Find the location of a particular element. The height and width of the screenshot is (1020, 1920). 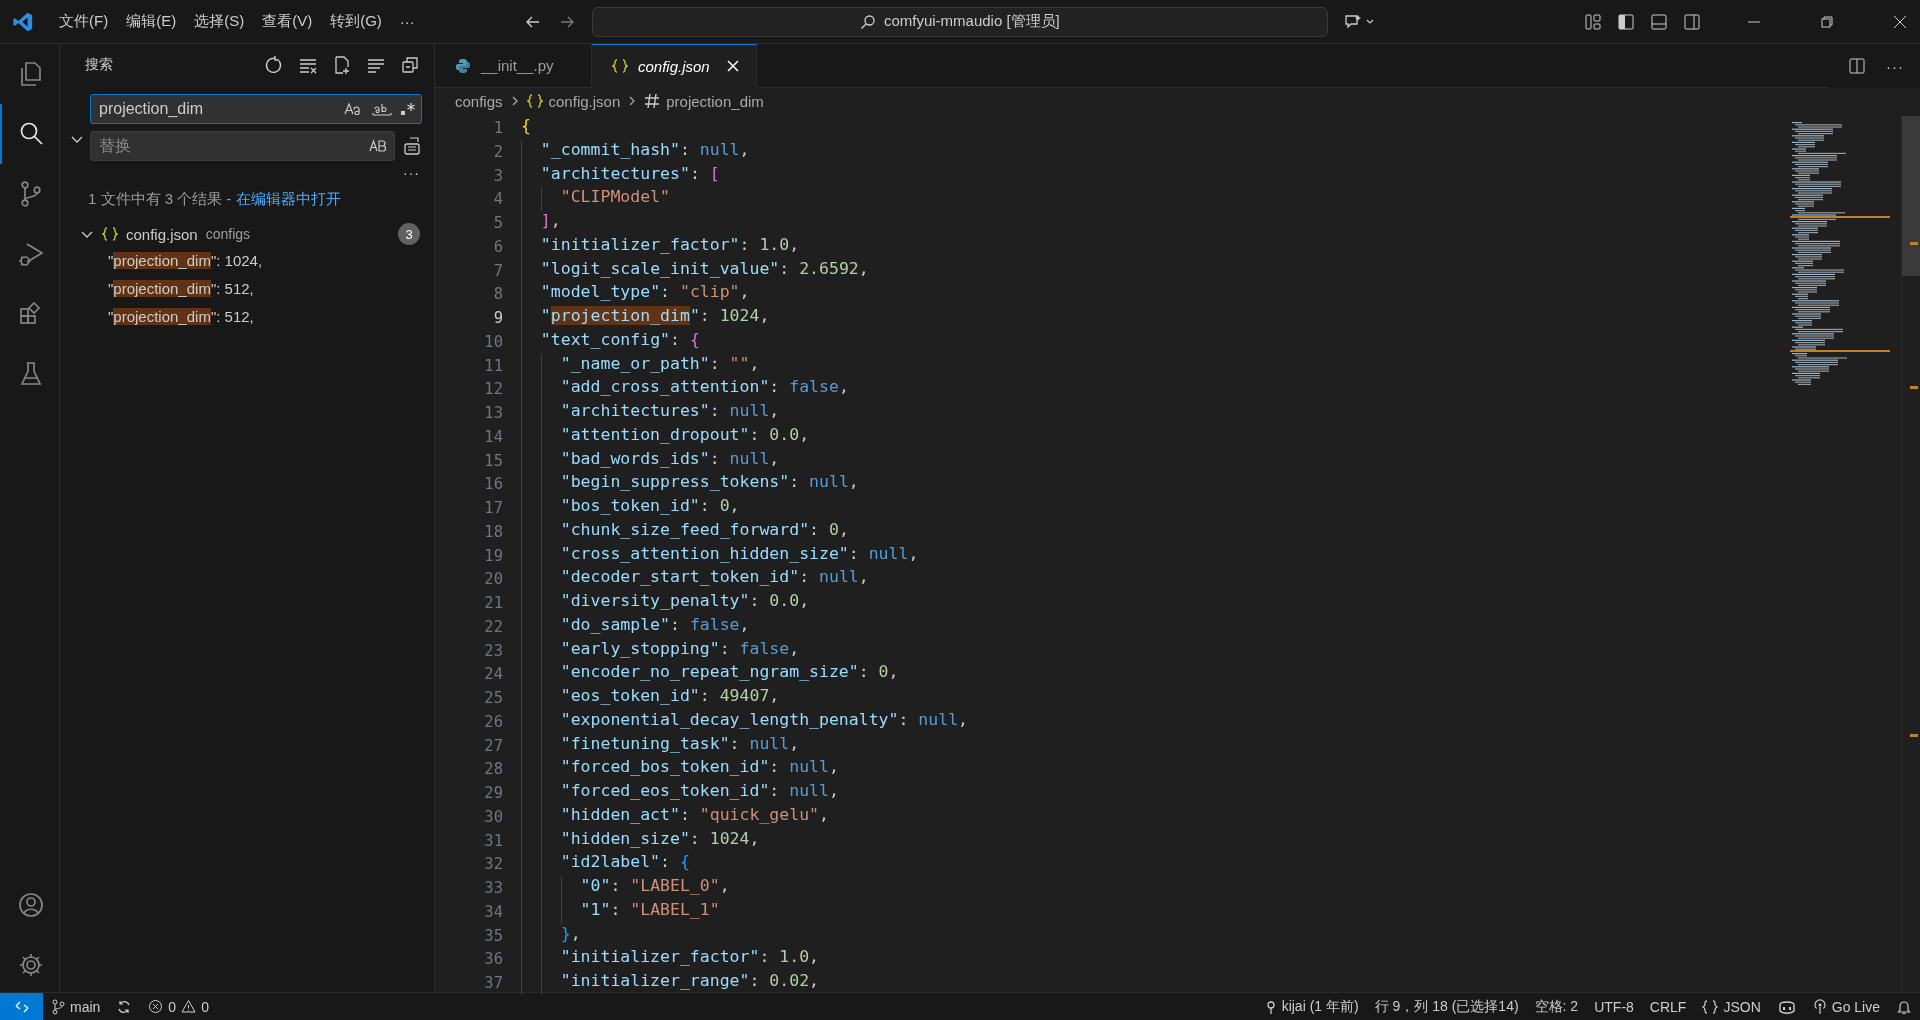

code-line: "eos_token_id": 49407, is located at coordinates (670, 696).